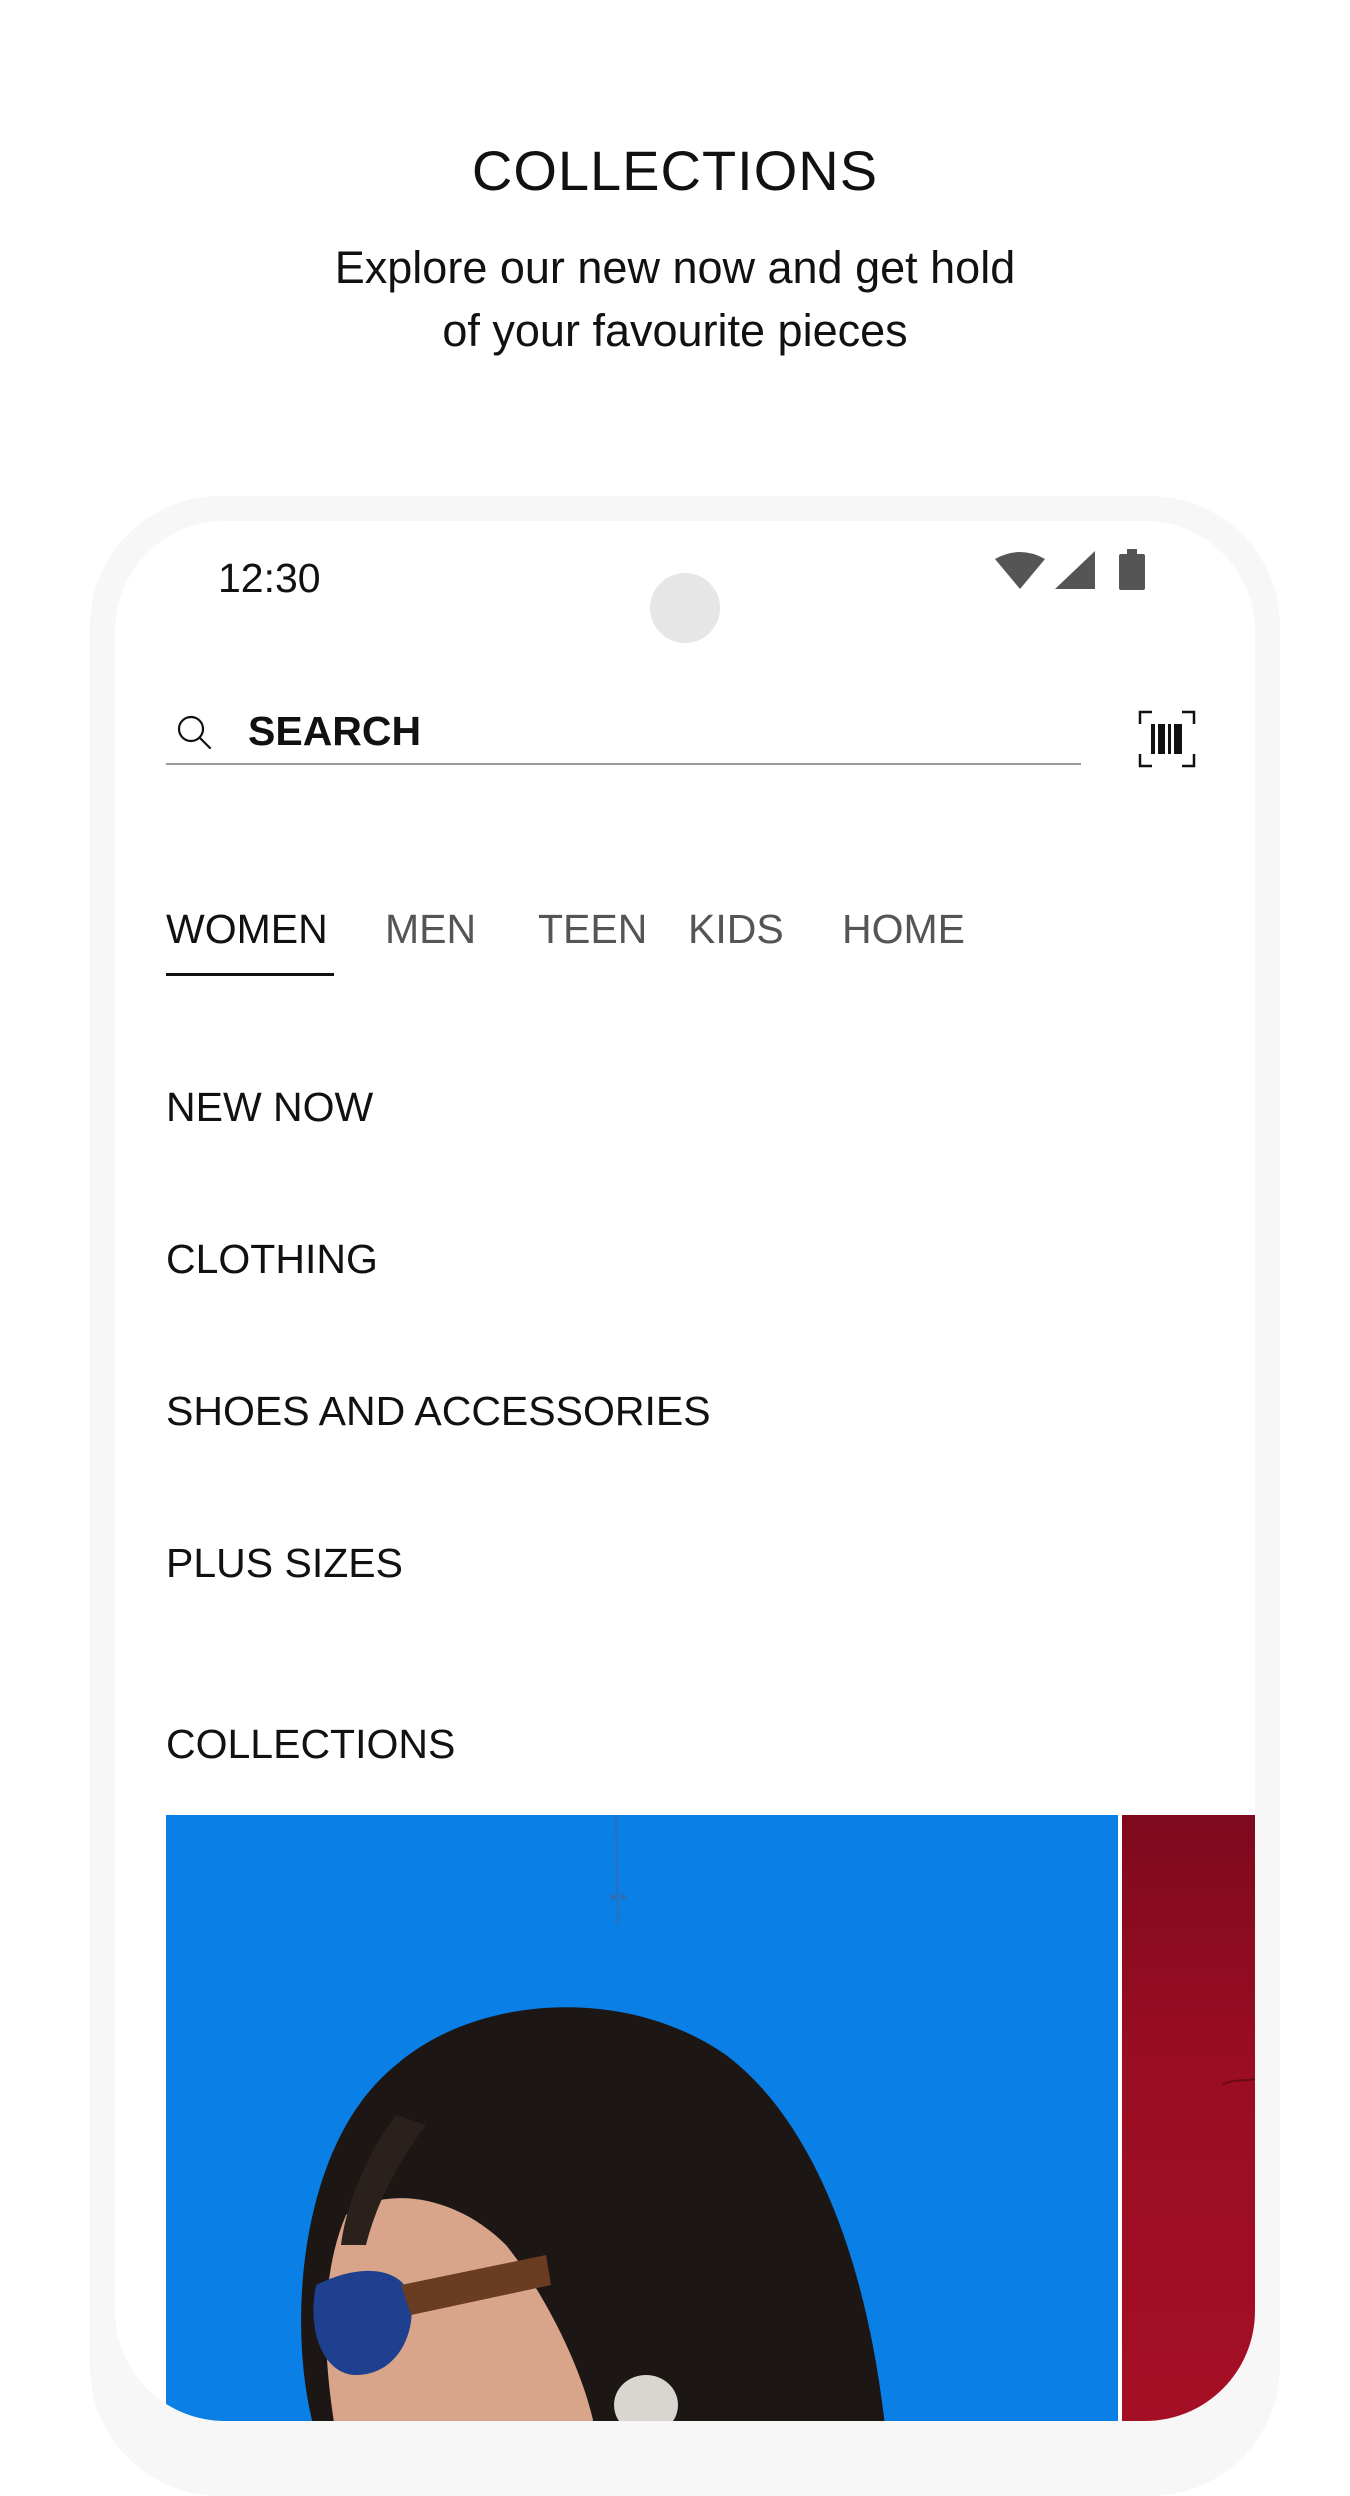  Describe the element at coordinates (194, 732) in the screenshot. I see `search-icon` at that location.